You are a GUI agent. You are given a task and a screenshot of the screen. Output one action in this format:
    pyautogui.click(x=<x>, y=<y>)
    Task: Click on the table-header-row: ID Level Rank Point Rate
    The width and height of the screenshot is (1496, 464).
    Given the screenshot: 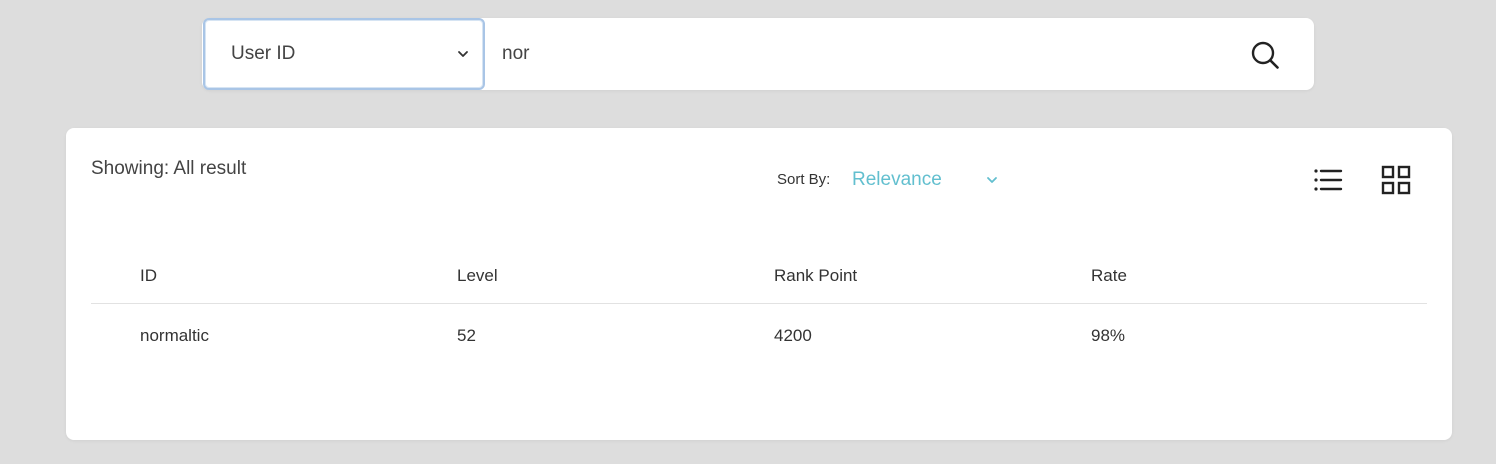 What is the action you would take?
    pyautogui.click(x=759, y=281)
    